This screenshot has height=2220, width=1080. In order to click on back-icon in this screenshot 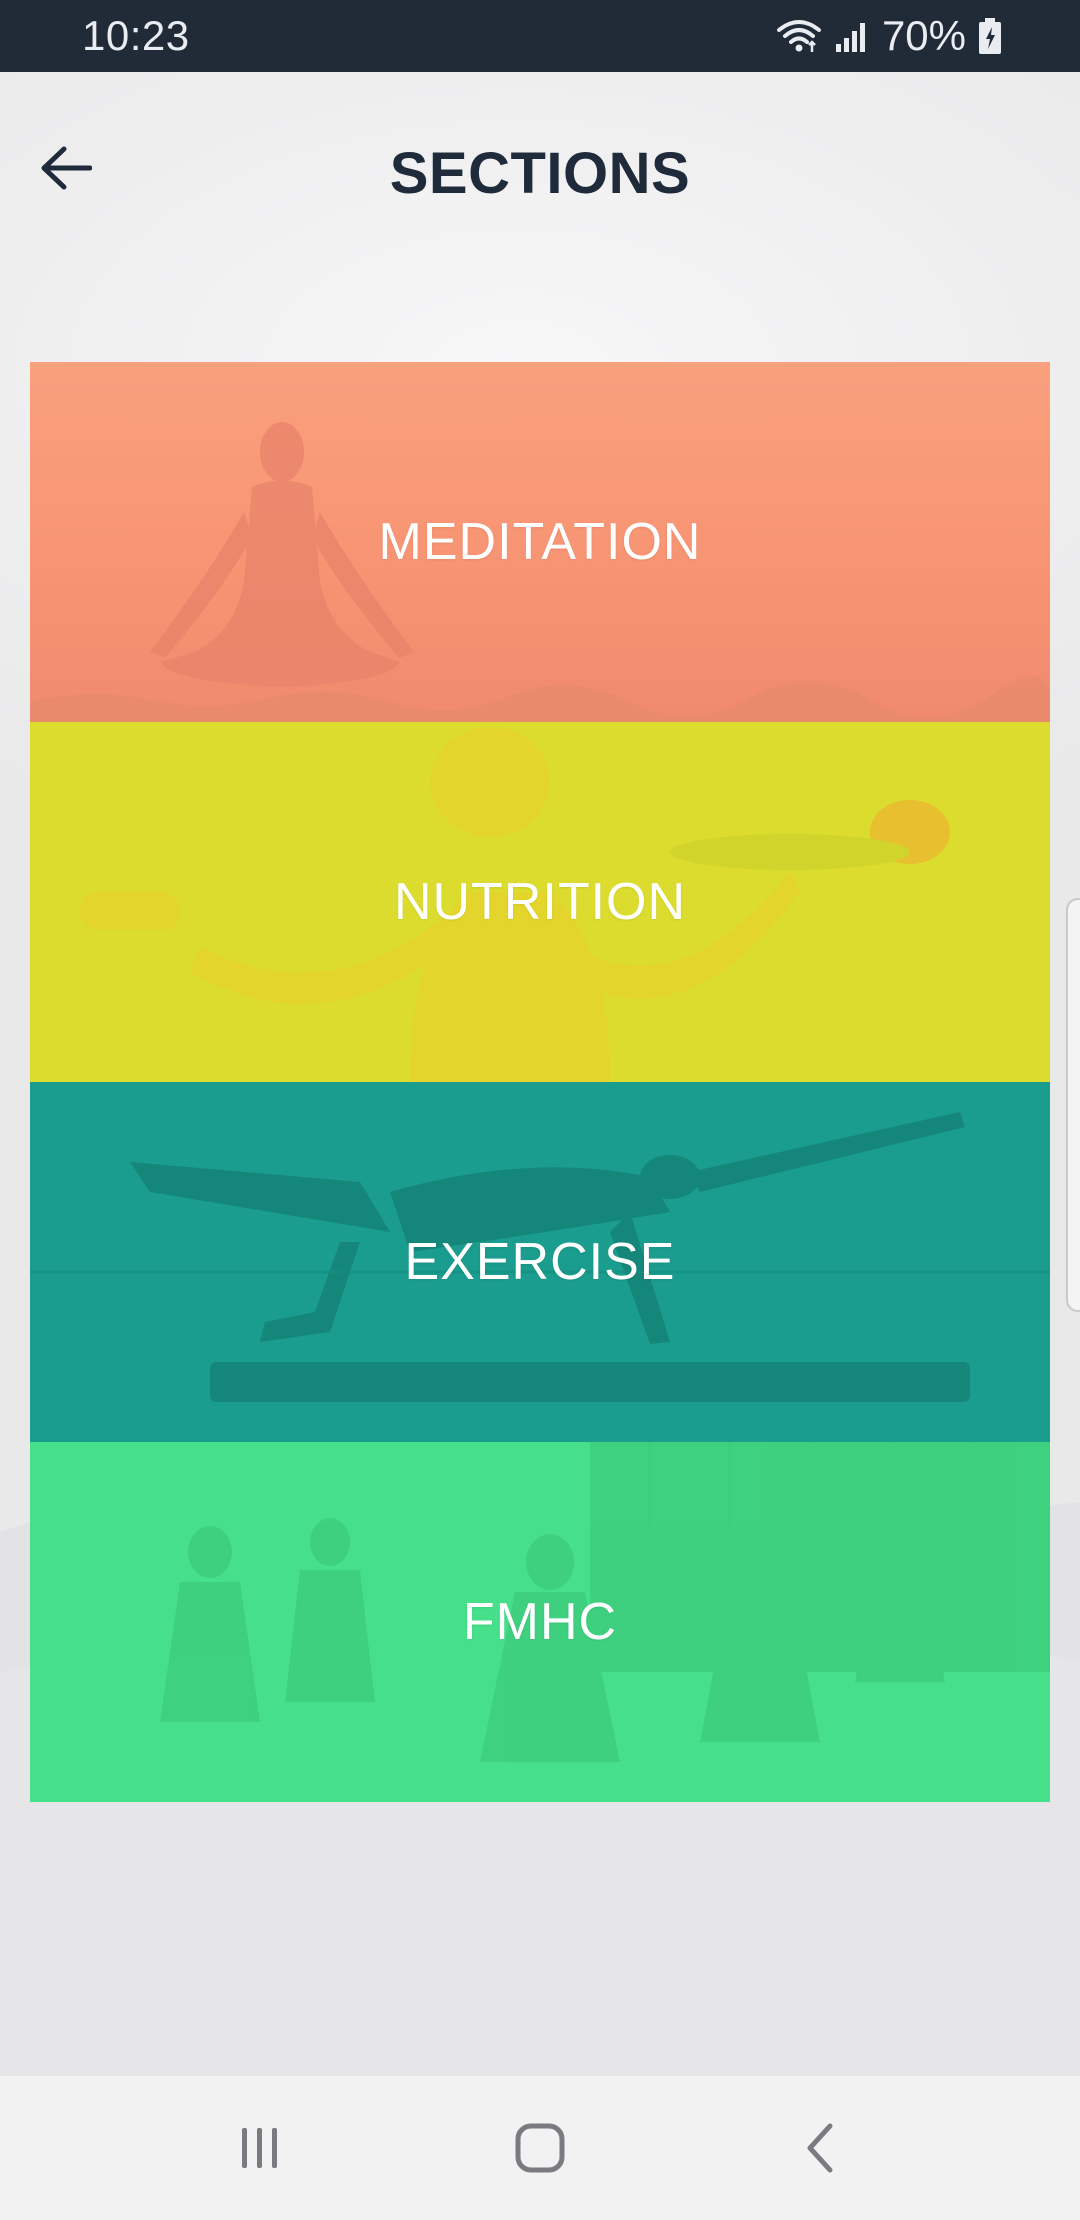, I will do `click(820, 2148)`.